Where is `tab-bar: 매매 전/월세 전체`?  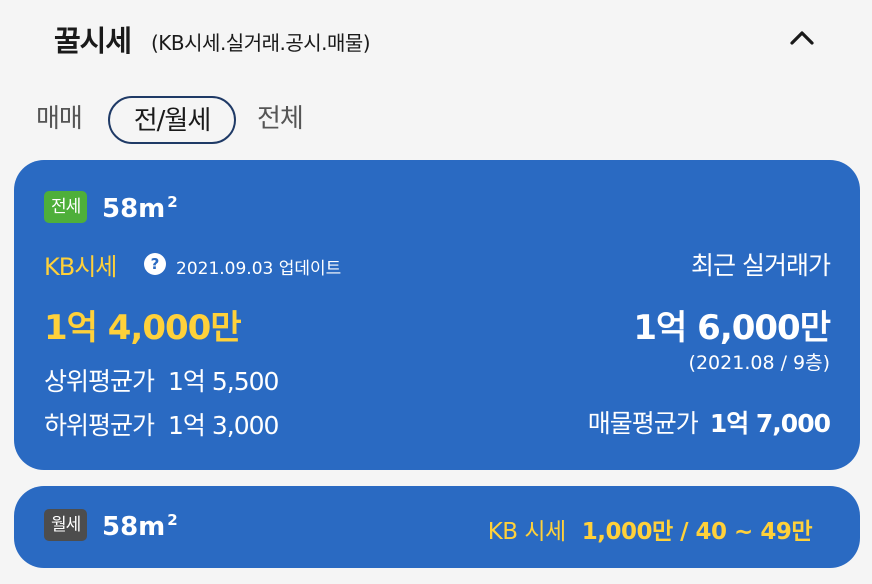
tab-bar: 매매 전/월세 전체 is located at coordinates (436, 121).